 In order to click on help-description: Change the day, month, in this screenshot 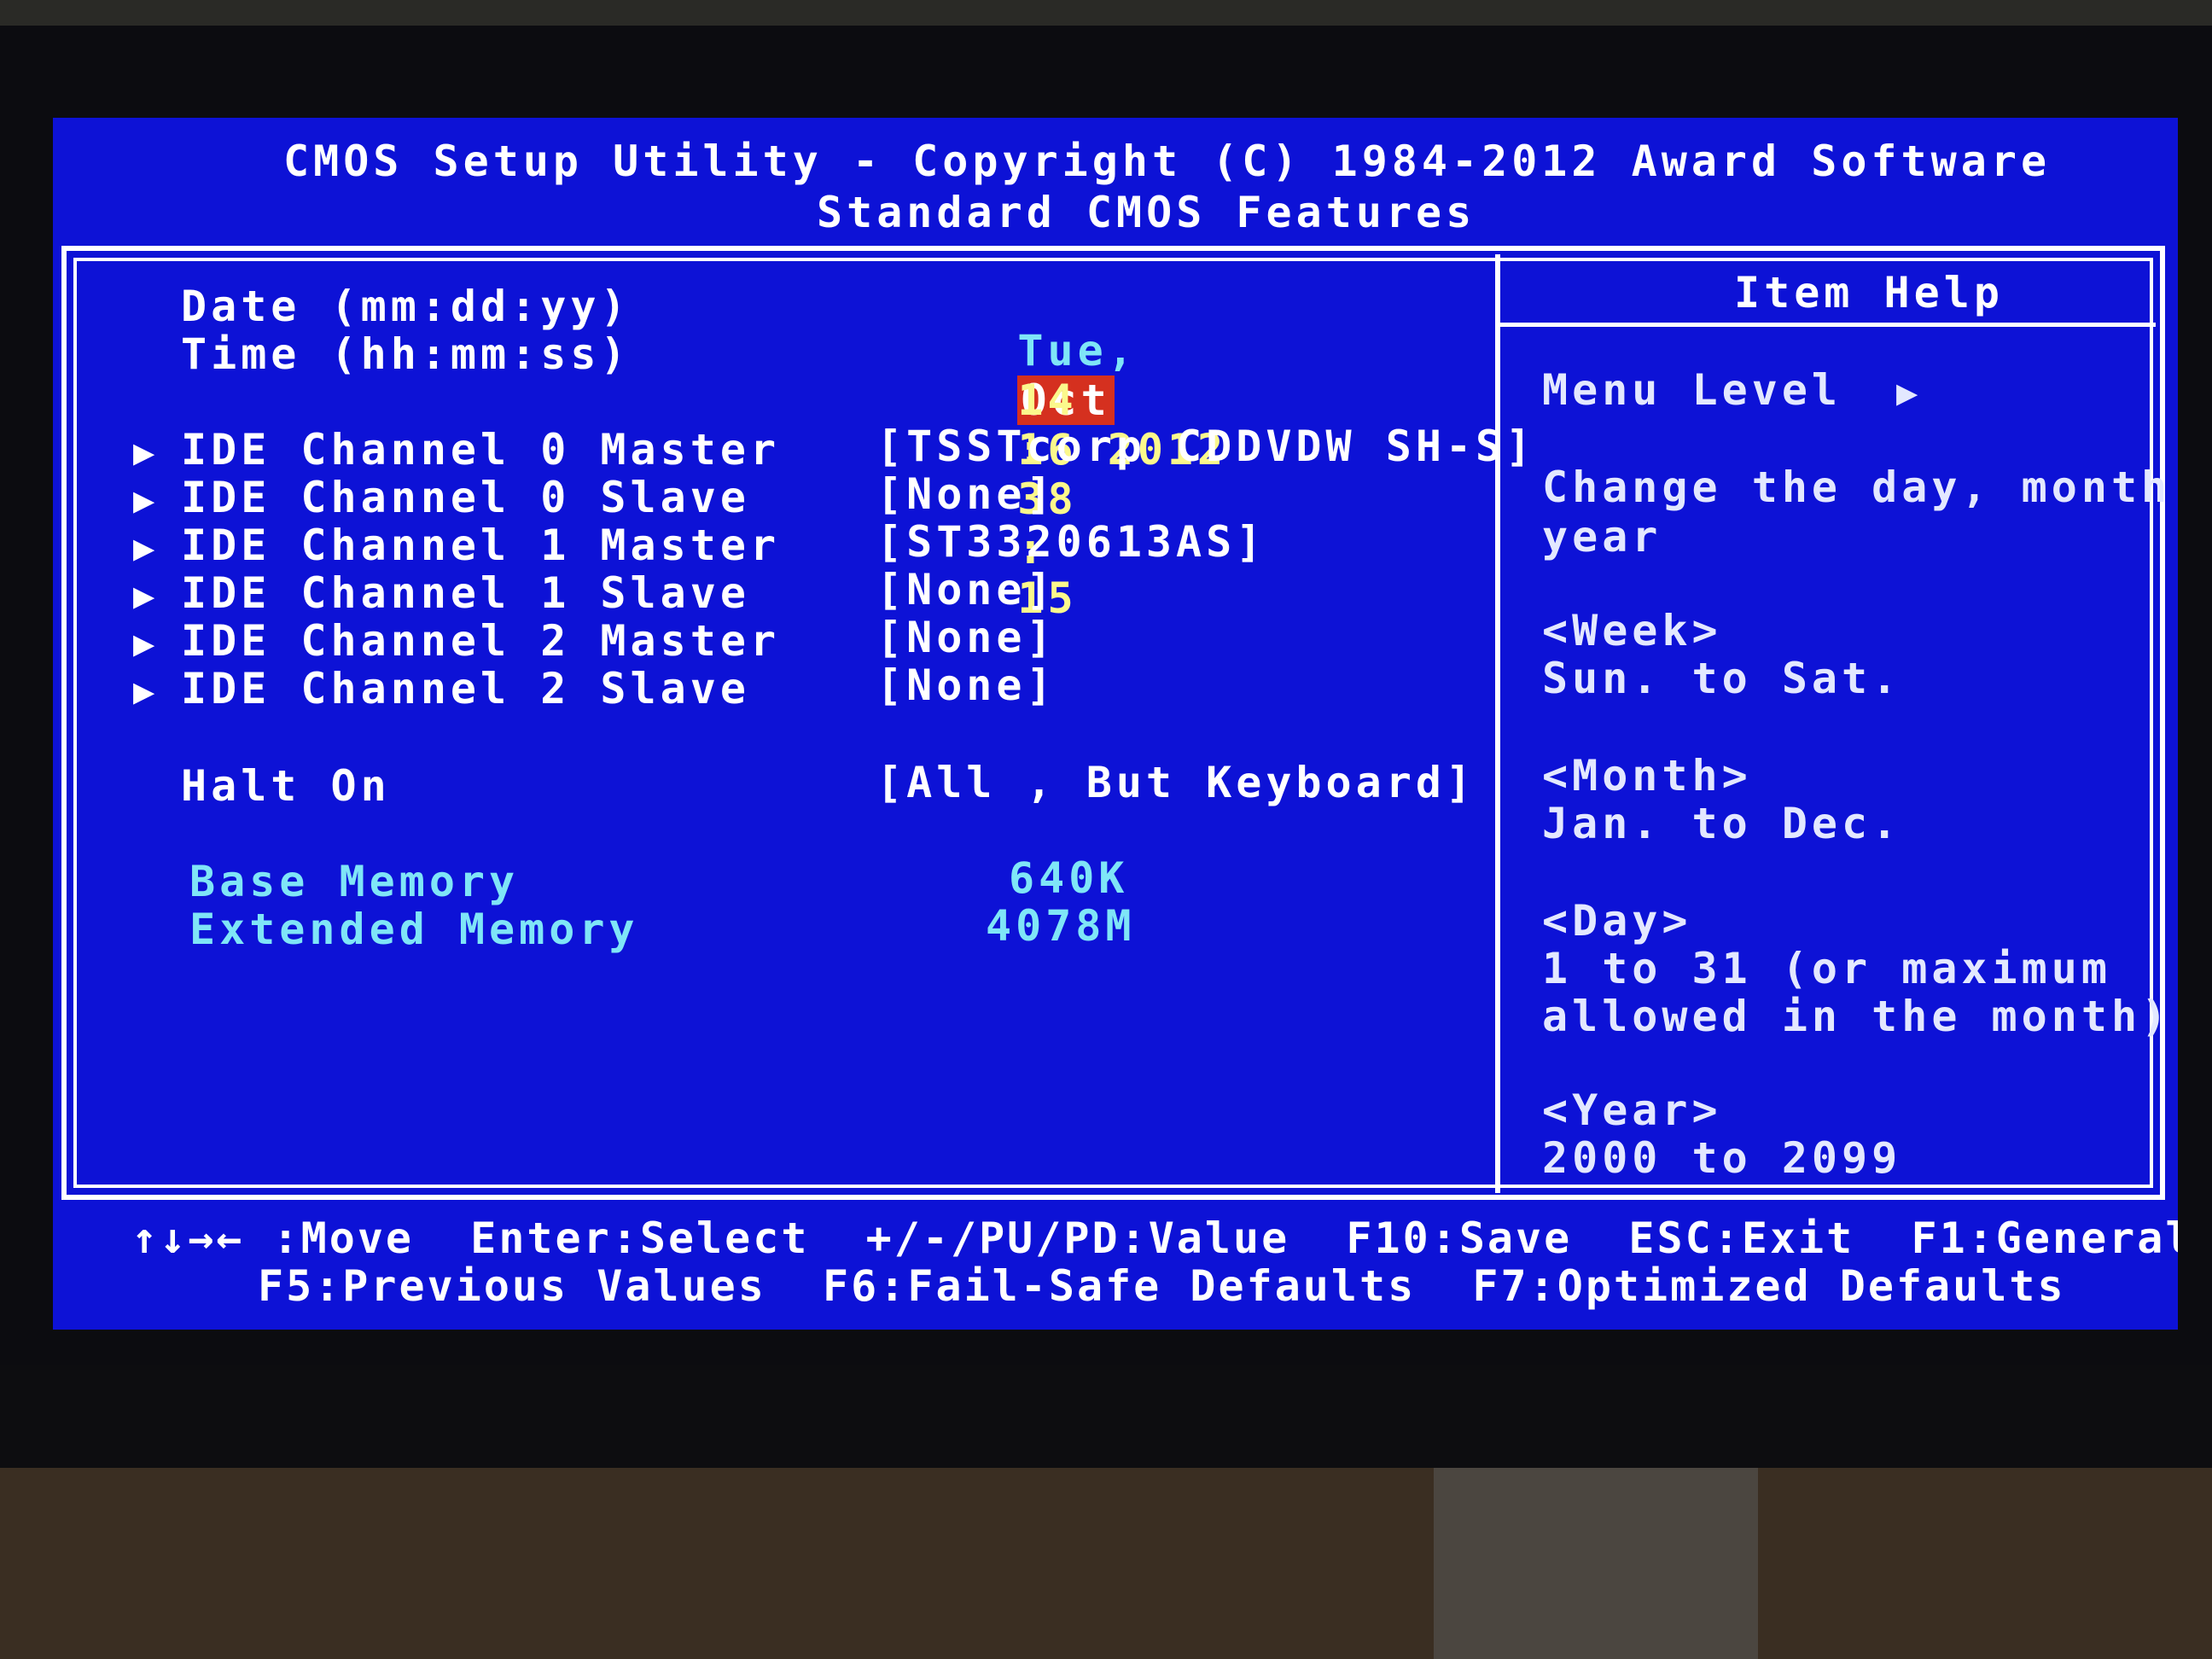, I will do `click(1860, 487)`.